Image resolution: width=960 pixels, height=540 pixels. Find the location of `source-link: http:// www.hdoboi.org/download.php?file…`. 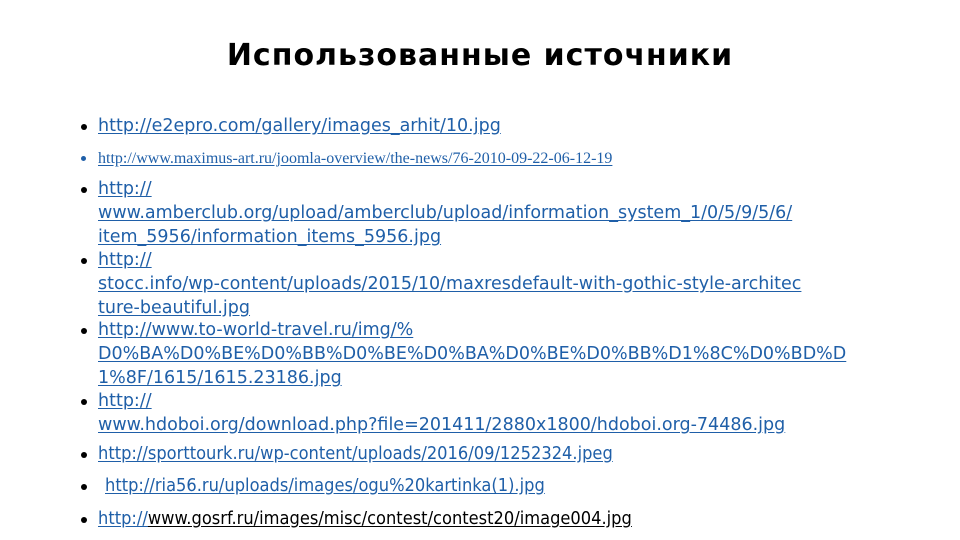

source-link: http:// www.hdoboi.org/download.php?file… is located at coordinates (441, 413).